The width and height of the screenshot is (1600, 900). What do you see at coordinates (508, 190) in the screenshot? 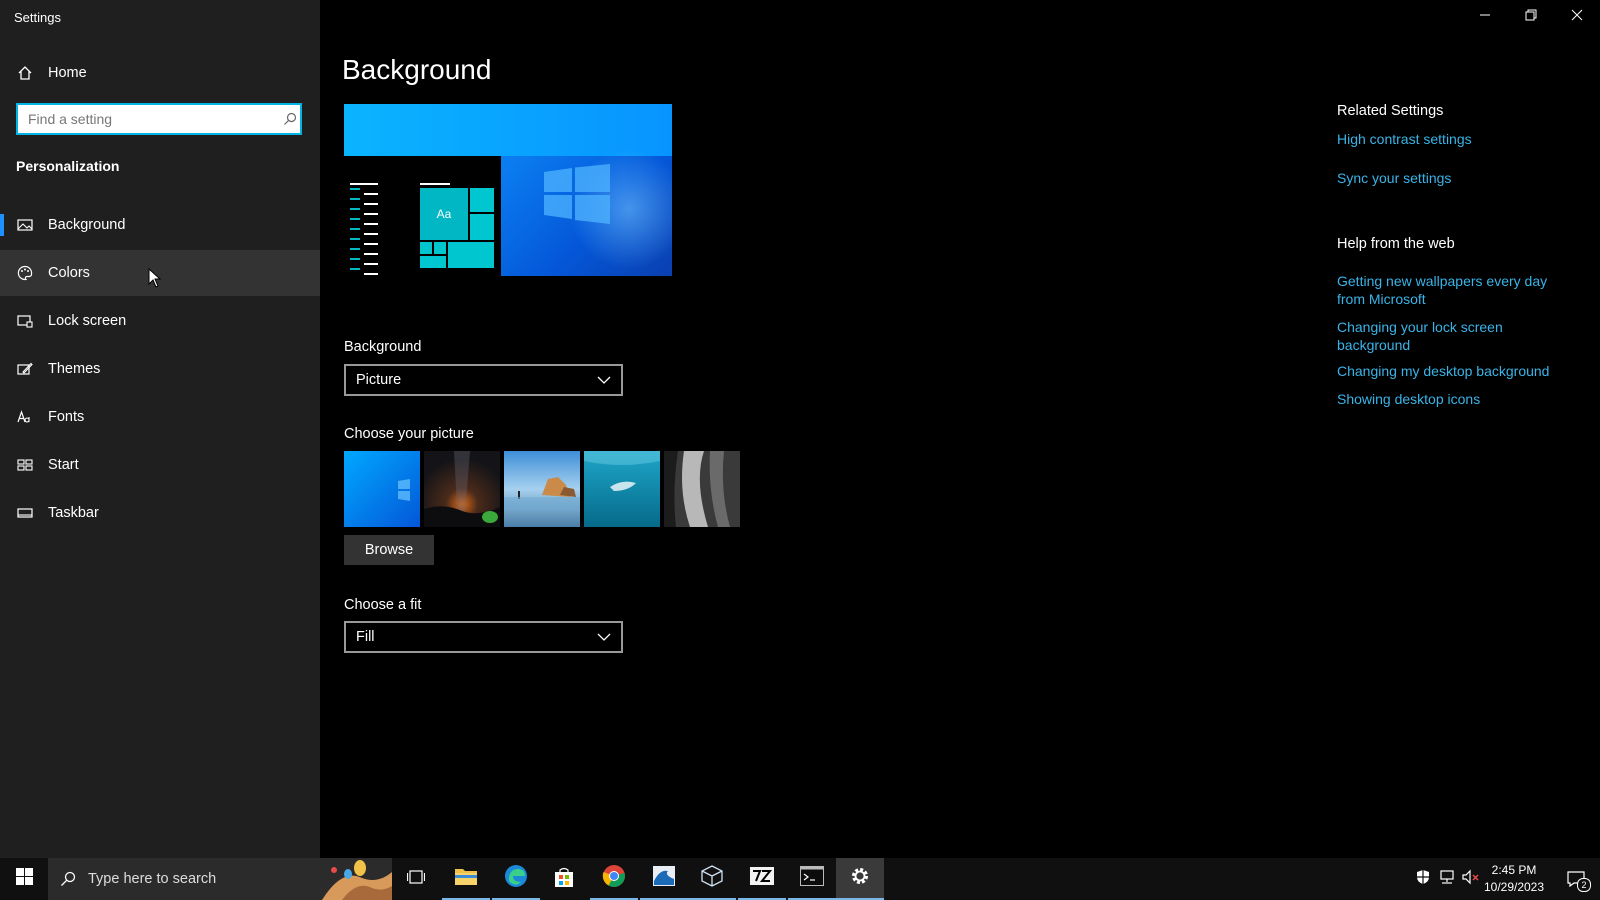
I see `background-preview: Aa` at bounding box center [508, 190].